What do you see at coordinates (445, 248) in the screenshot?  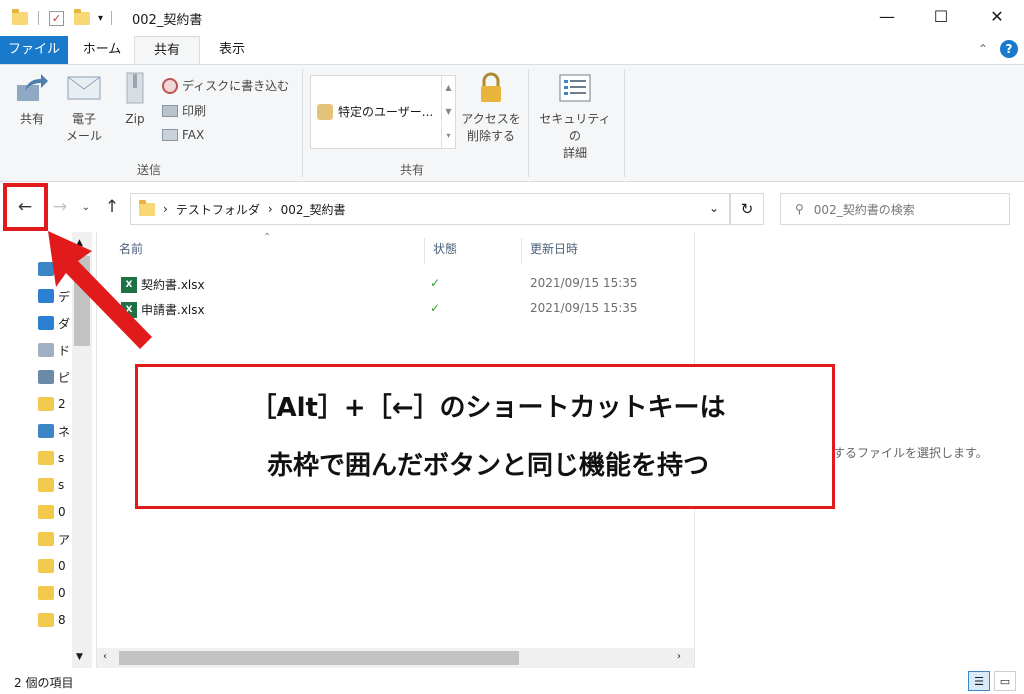 I see `column-header-state: 状態` at bounding box center [445, 248].